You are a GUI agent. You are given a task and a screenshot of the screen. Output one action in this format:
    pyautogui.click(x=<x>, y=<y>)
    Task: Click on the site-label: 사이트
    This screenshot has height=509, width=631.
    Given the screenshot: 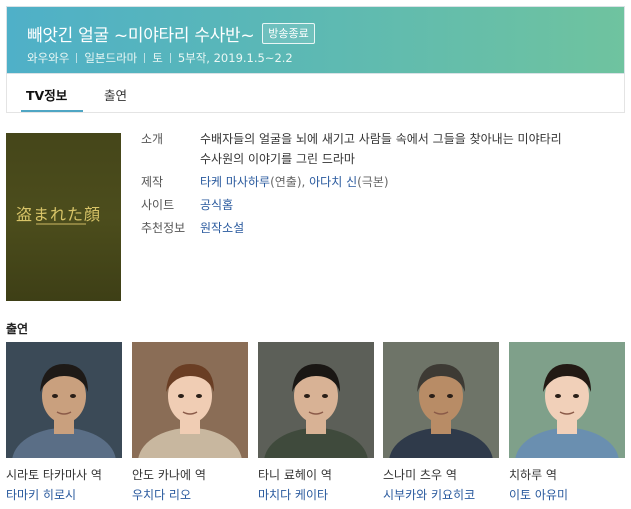 What is the action you would take?
    pyautogui.click(x=158, y=205)
    